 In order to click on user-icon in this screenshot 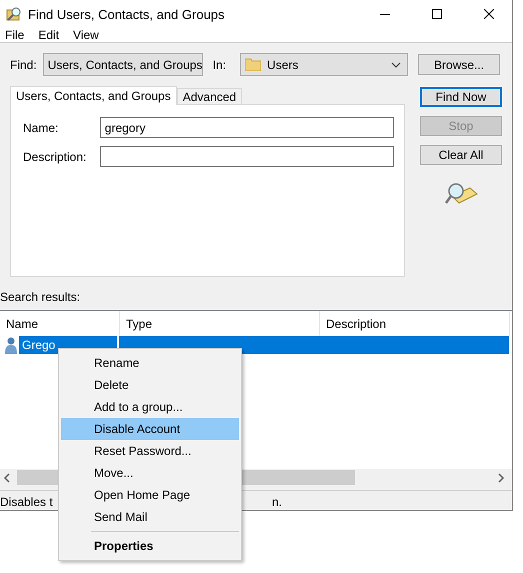, I will do `click(11, 345)`.